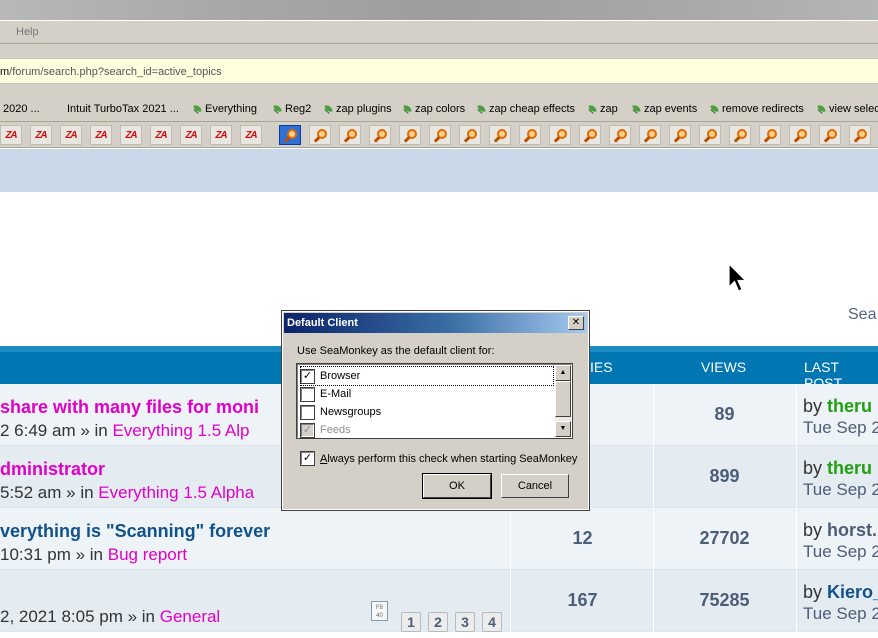 This screenshot has height=638, width=878. I want to click on topic-time: 2, 2021 8:05 pm » in, so click(80, 616).